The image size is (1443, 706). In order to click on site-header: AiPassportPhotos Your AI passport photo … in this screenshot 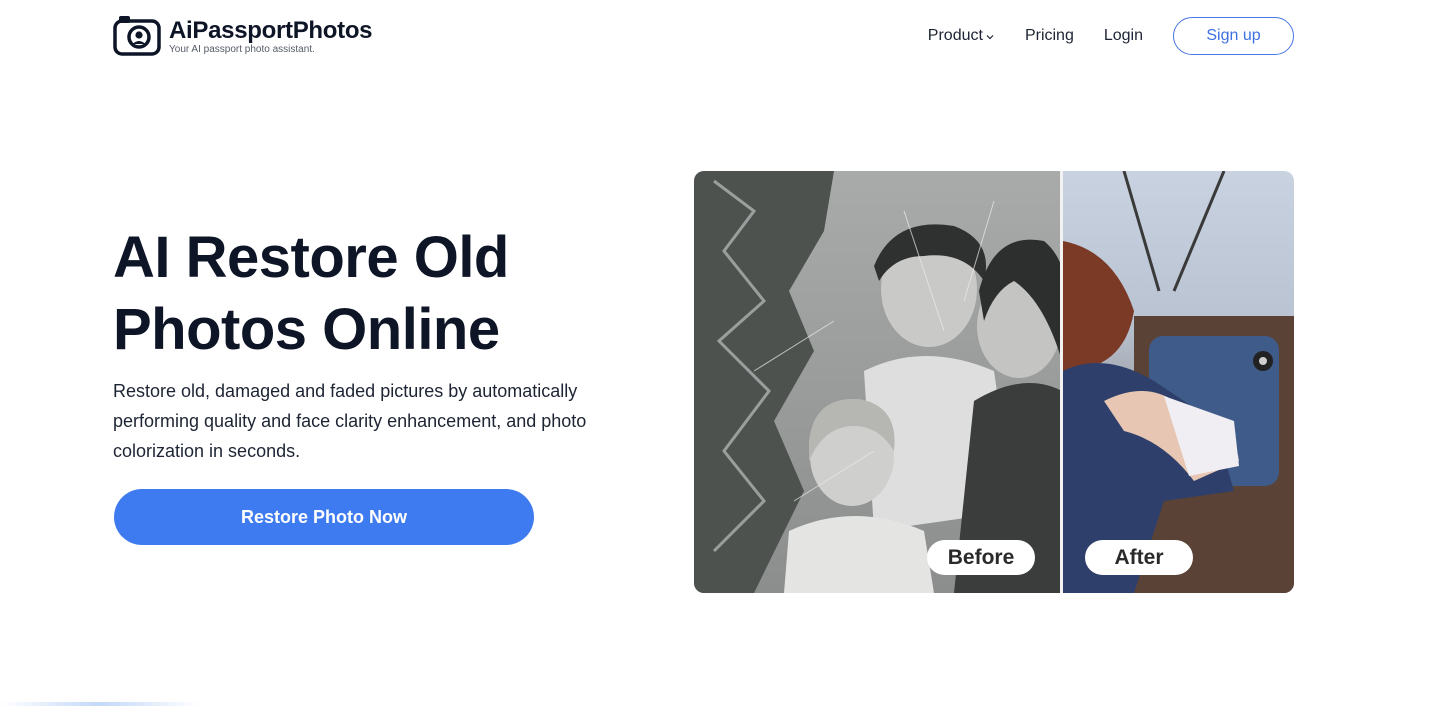, I will do `click(721, 37)`.